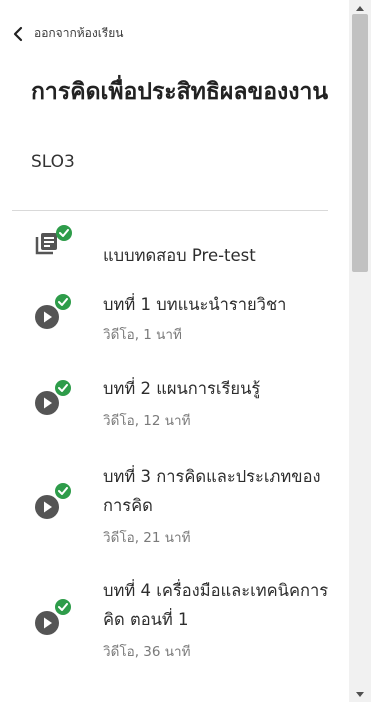 The image size is (371, 702). I want to click on lesson-title: บทที่ 3 การคิดและประเภทของการคิด, so click(212, 491).